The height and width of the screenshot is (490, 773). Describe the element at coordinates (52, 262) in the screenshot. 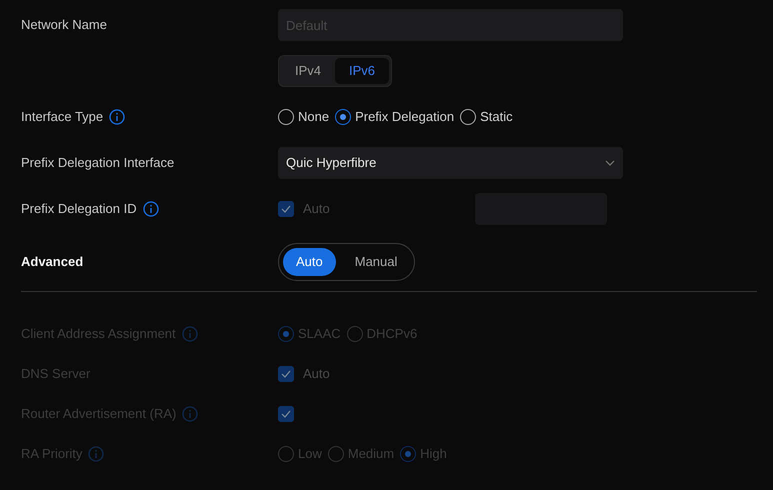

I see `field-label: Advanced` at that location.